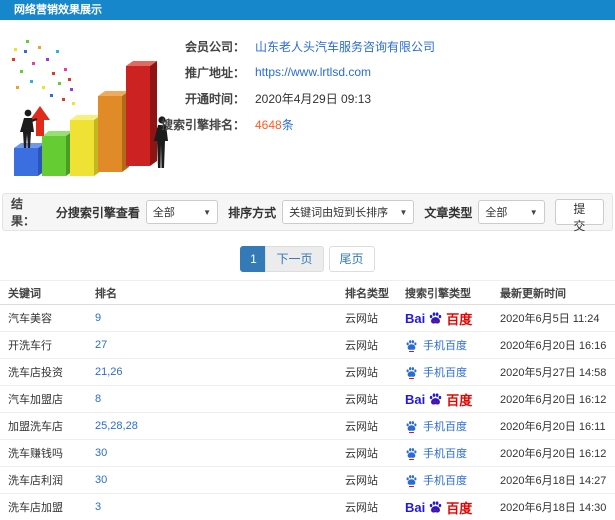 The image size is (615, 520). What do you see at coordinates (579, 216) in the screenshot?
I see `submit-button: 提交` at bounding box center [579, 216].